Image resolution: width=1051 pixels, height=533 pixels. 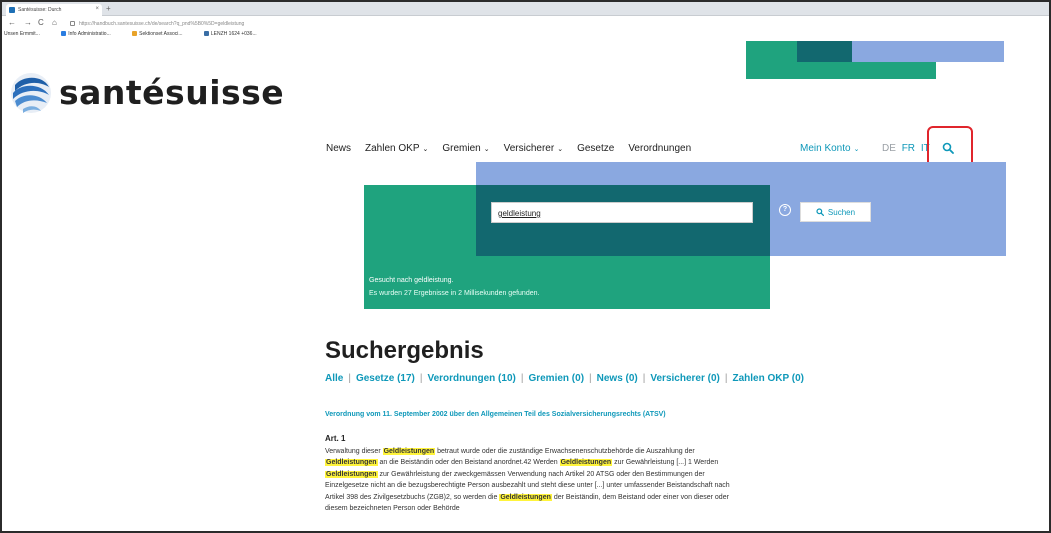 What do you see at coordinates (525, 9) in the screenshot?
I see `tab-bar: Santésuisse: Durch × +` at bounding box center [525, 9].